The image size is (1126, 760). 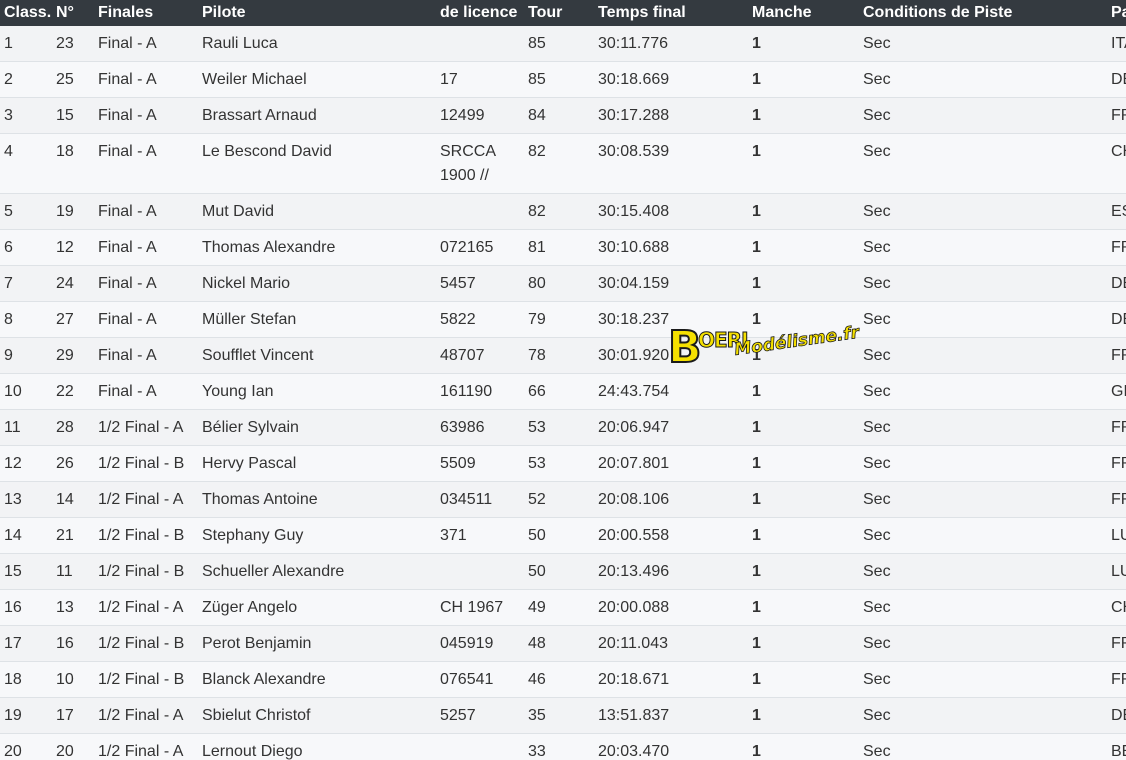 I want to click on table-row: 519Final - AMut David 8230:15.4081SecESP, so click(x=563, y=211).